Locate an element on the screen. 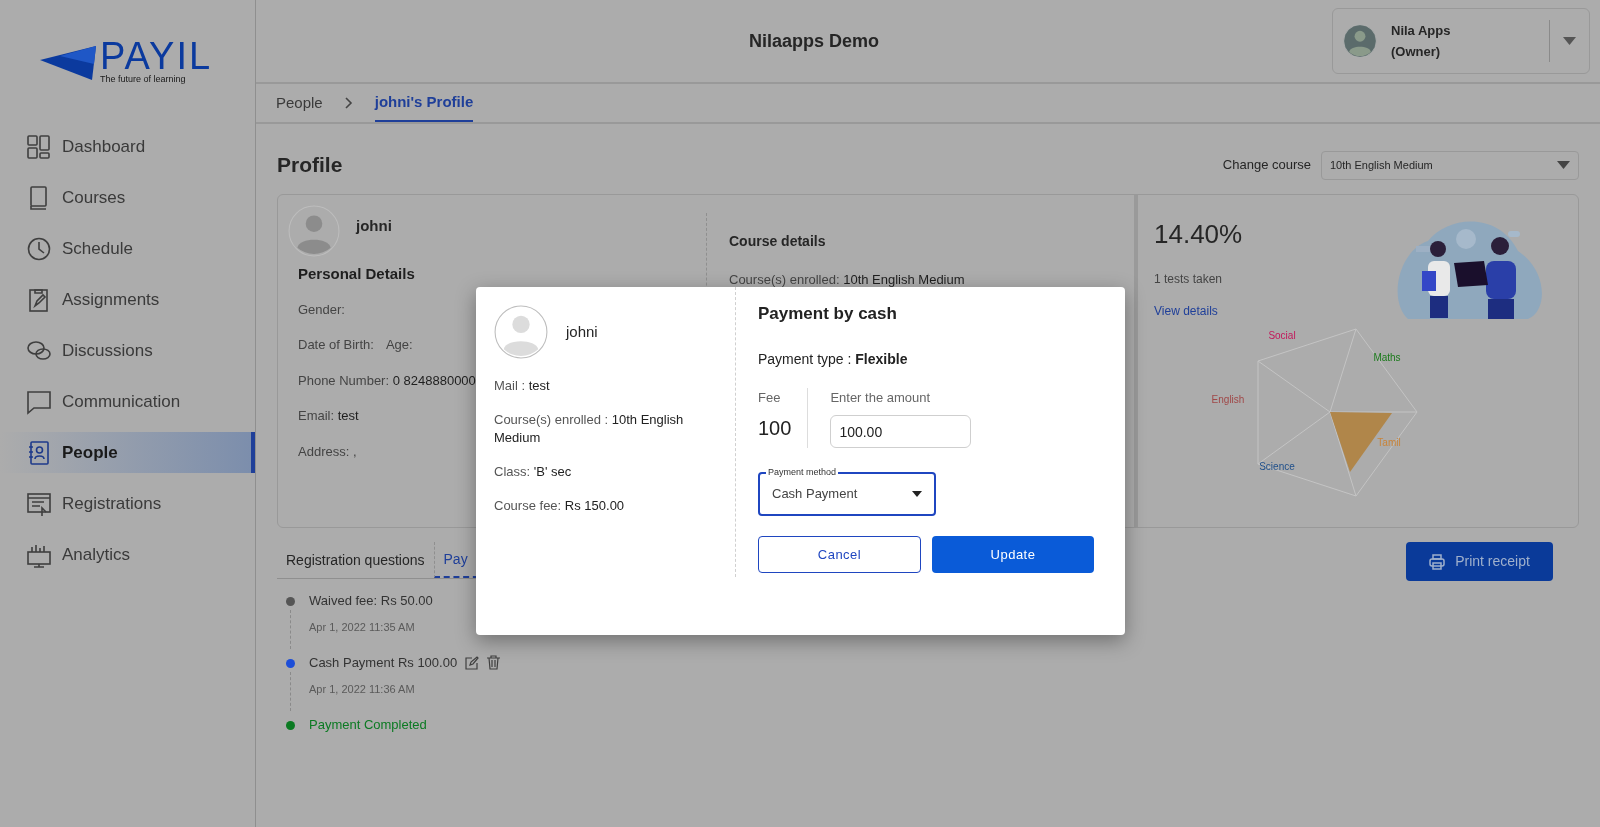  sidebar-item: Schedule is located at coordinates (127, 248).